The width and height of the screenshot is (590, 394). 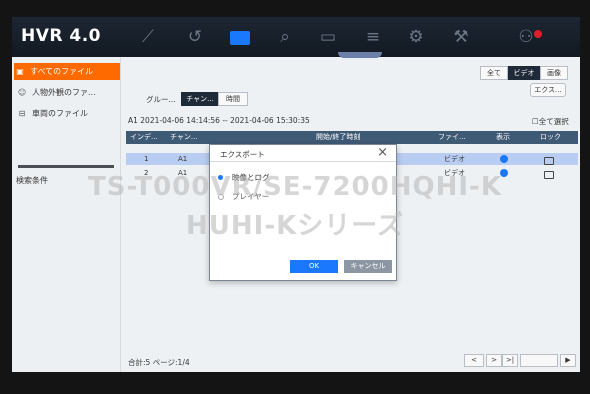 I want to click on column-header-time: 開始/終了時刻, so click(x=338, y=137).